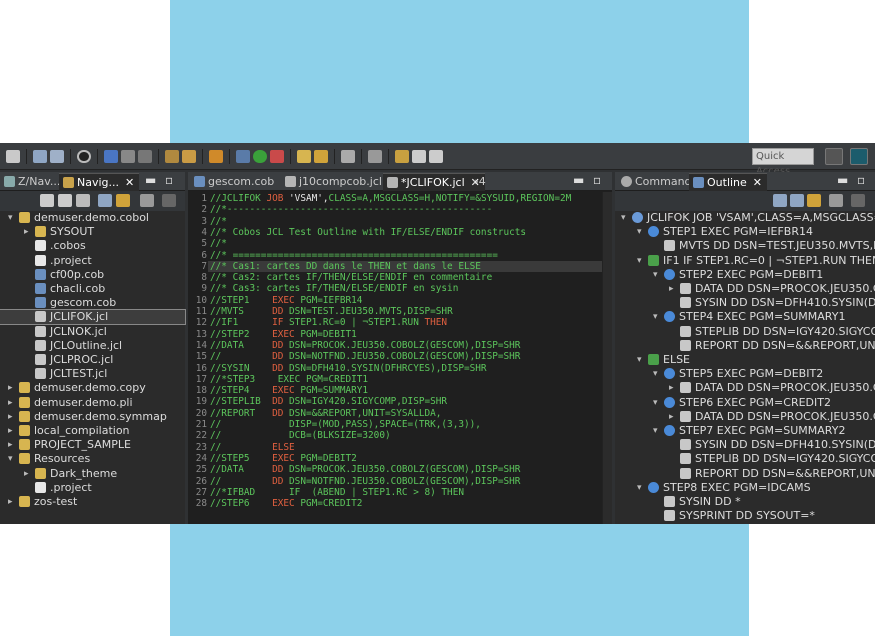  Describe the element at coordinates (172, 156) in the screenshot. I see `jcl-icon` at that location.